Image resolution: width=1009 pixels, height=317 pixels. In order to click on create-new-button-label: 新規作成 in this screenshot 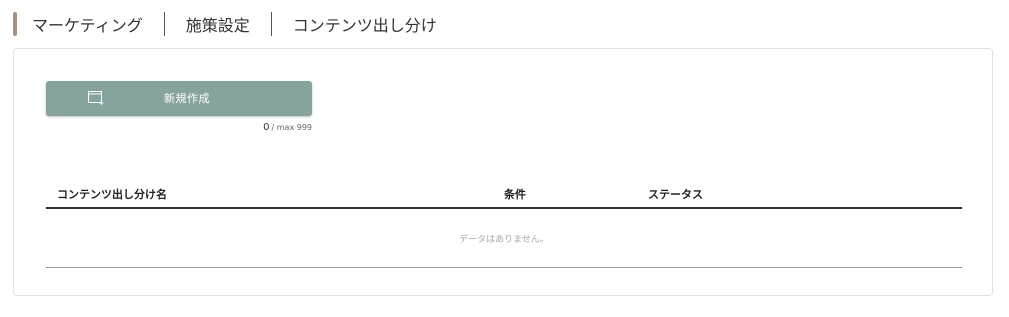, I will do `click(187, 98)`.